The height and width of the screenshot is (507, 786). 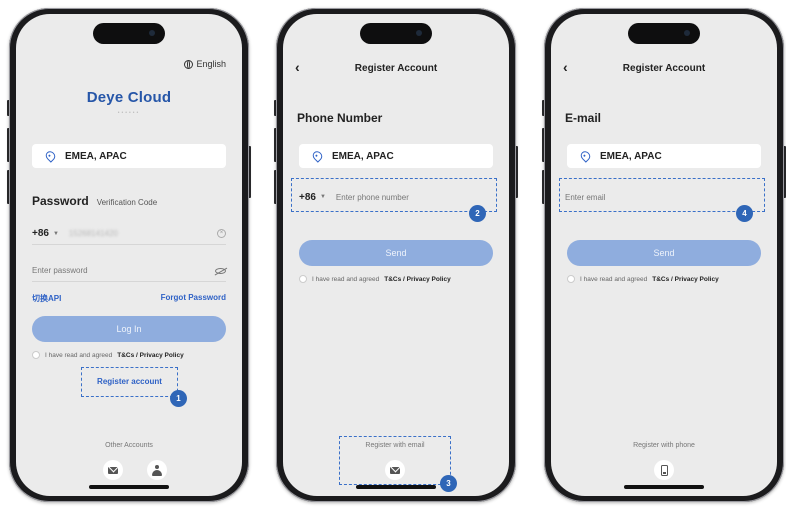 What do you see at coordinates (94, 201) in the screenshot?
I see `login-mode-tabs: Password Verification Code` at bounding box center [94, 201].